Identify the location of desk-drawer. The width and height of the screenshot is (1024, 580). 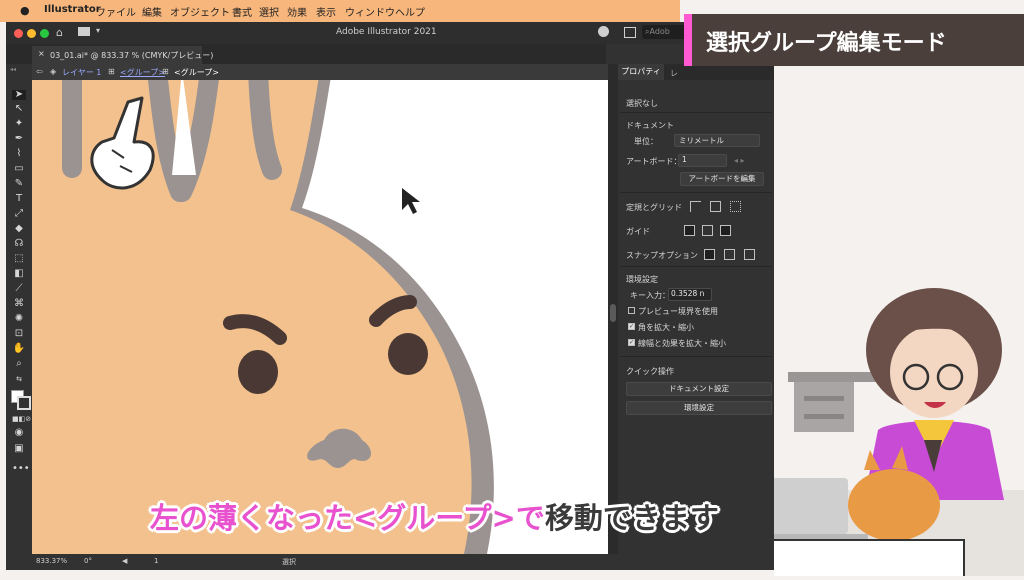
(824, 407).